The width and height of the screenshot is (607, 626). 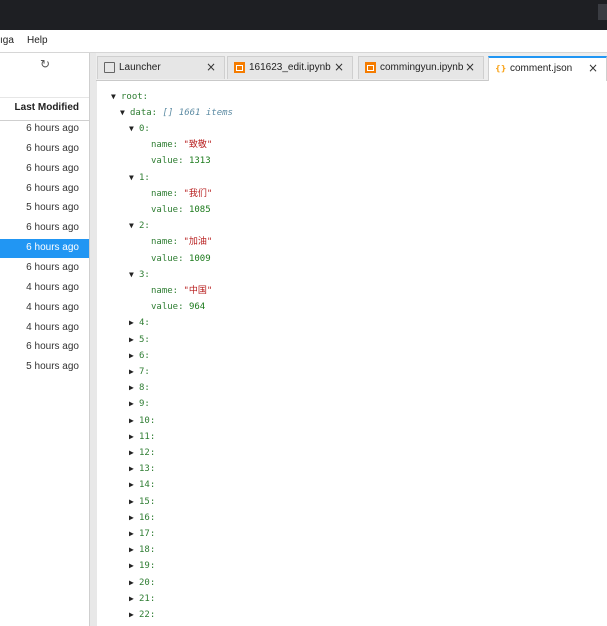 I want to click on json-item-row-collapsed: ▶ 13:, so click(x=142, y=469).